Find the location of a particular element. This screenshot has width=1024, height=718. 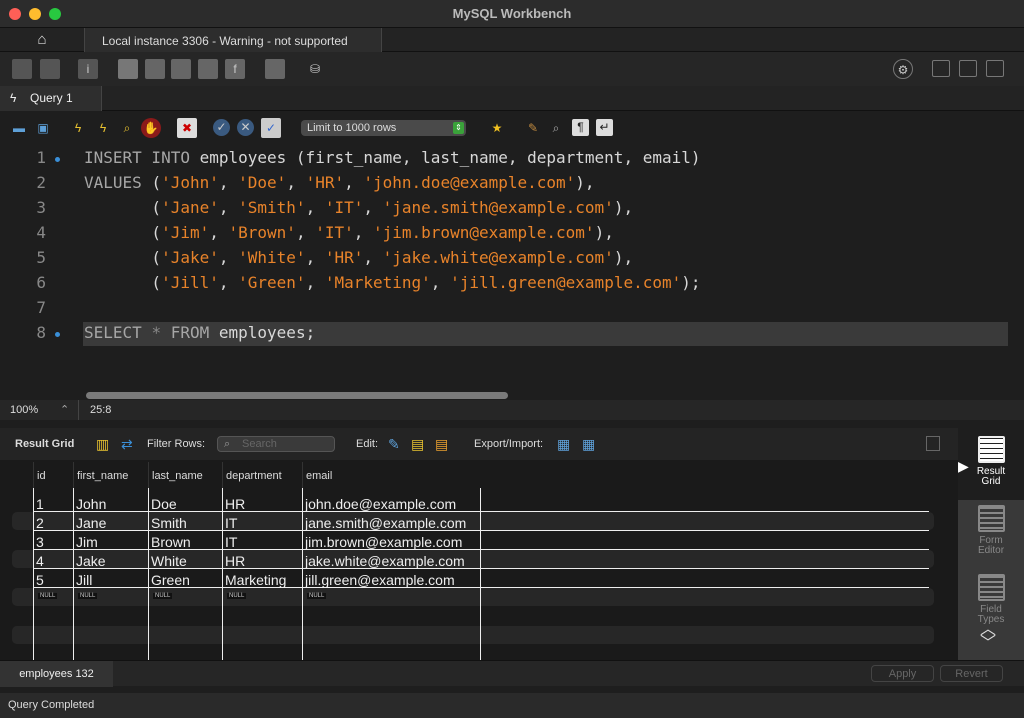

invisible-chars-icon: ¶ is located at coordinates (580, 127).